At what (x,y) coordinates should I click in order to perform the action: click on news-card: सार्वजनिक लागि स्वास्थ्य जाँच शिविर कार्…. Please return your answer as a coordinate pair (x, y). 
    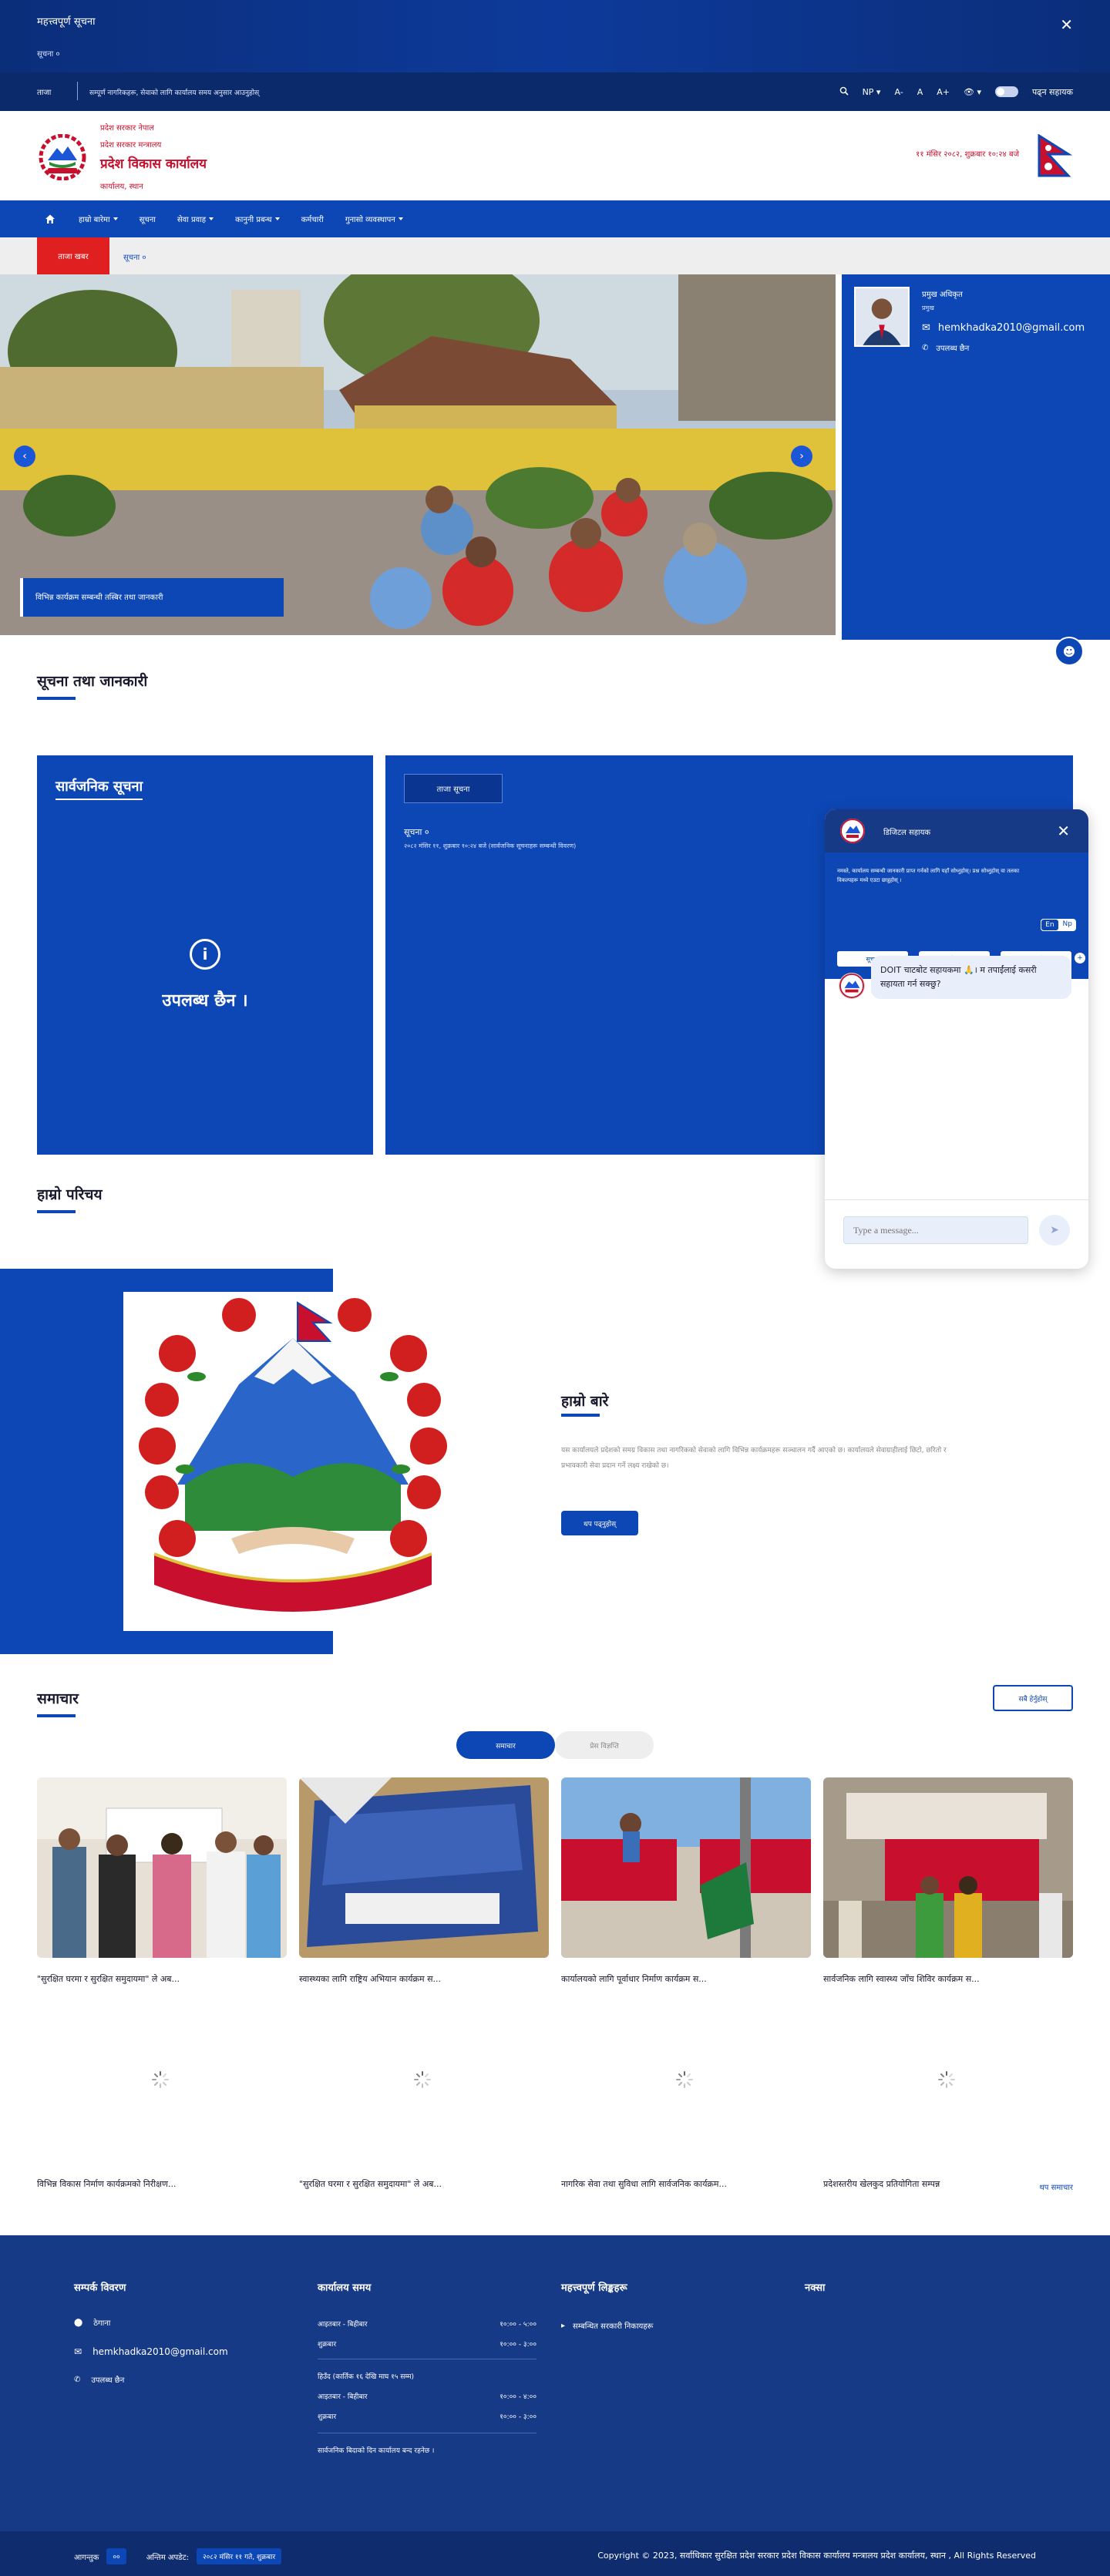
    Looking at the image, I should click on (948, 1881).